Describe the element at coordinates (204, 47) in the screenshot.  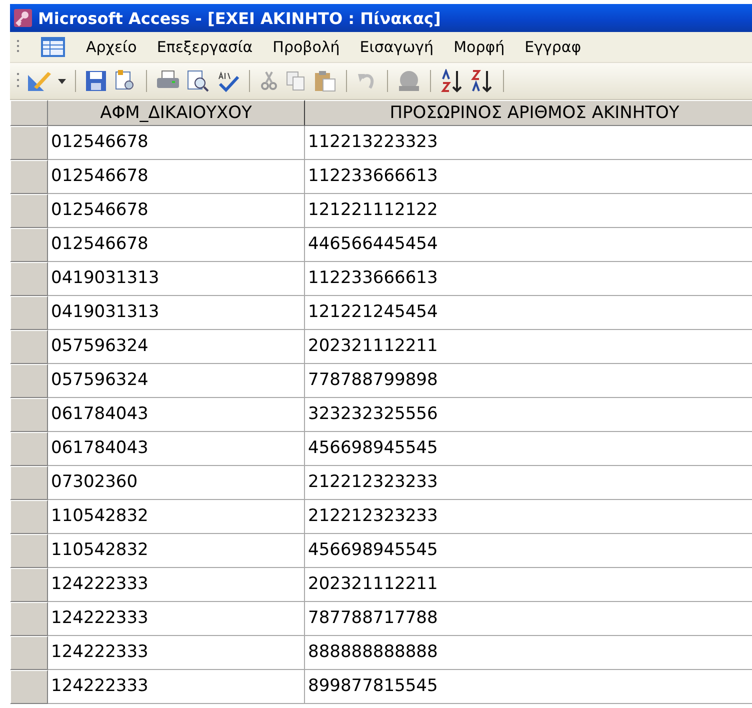
I see `menu-item: Επεξεργασία` at that location.